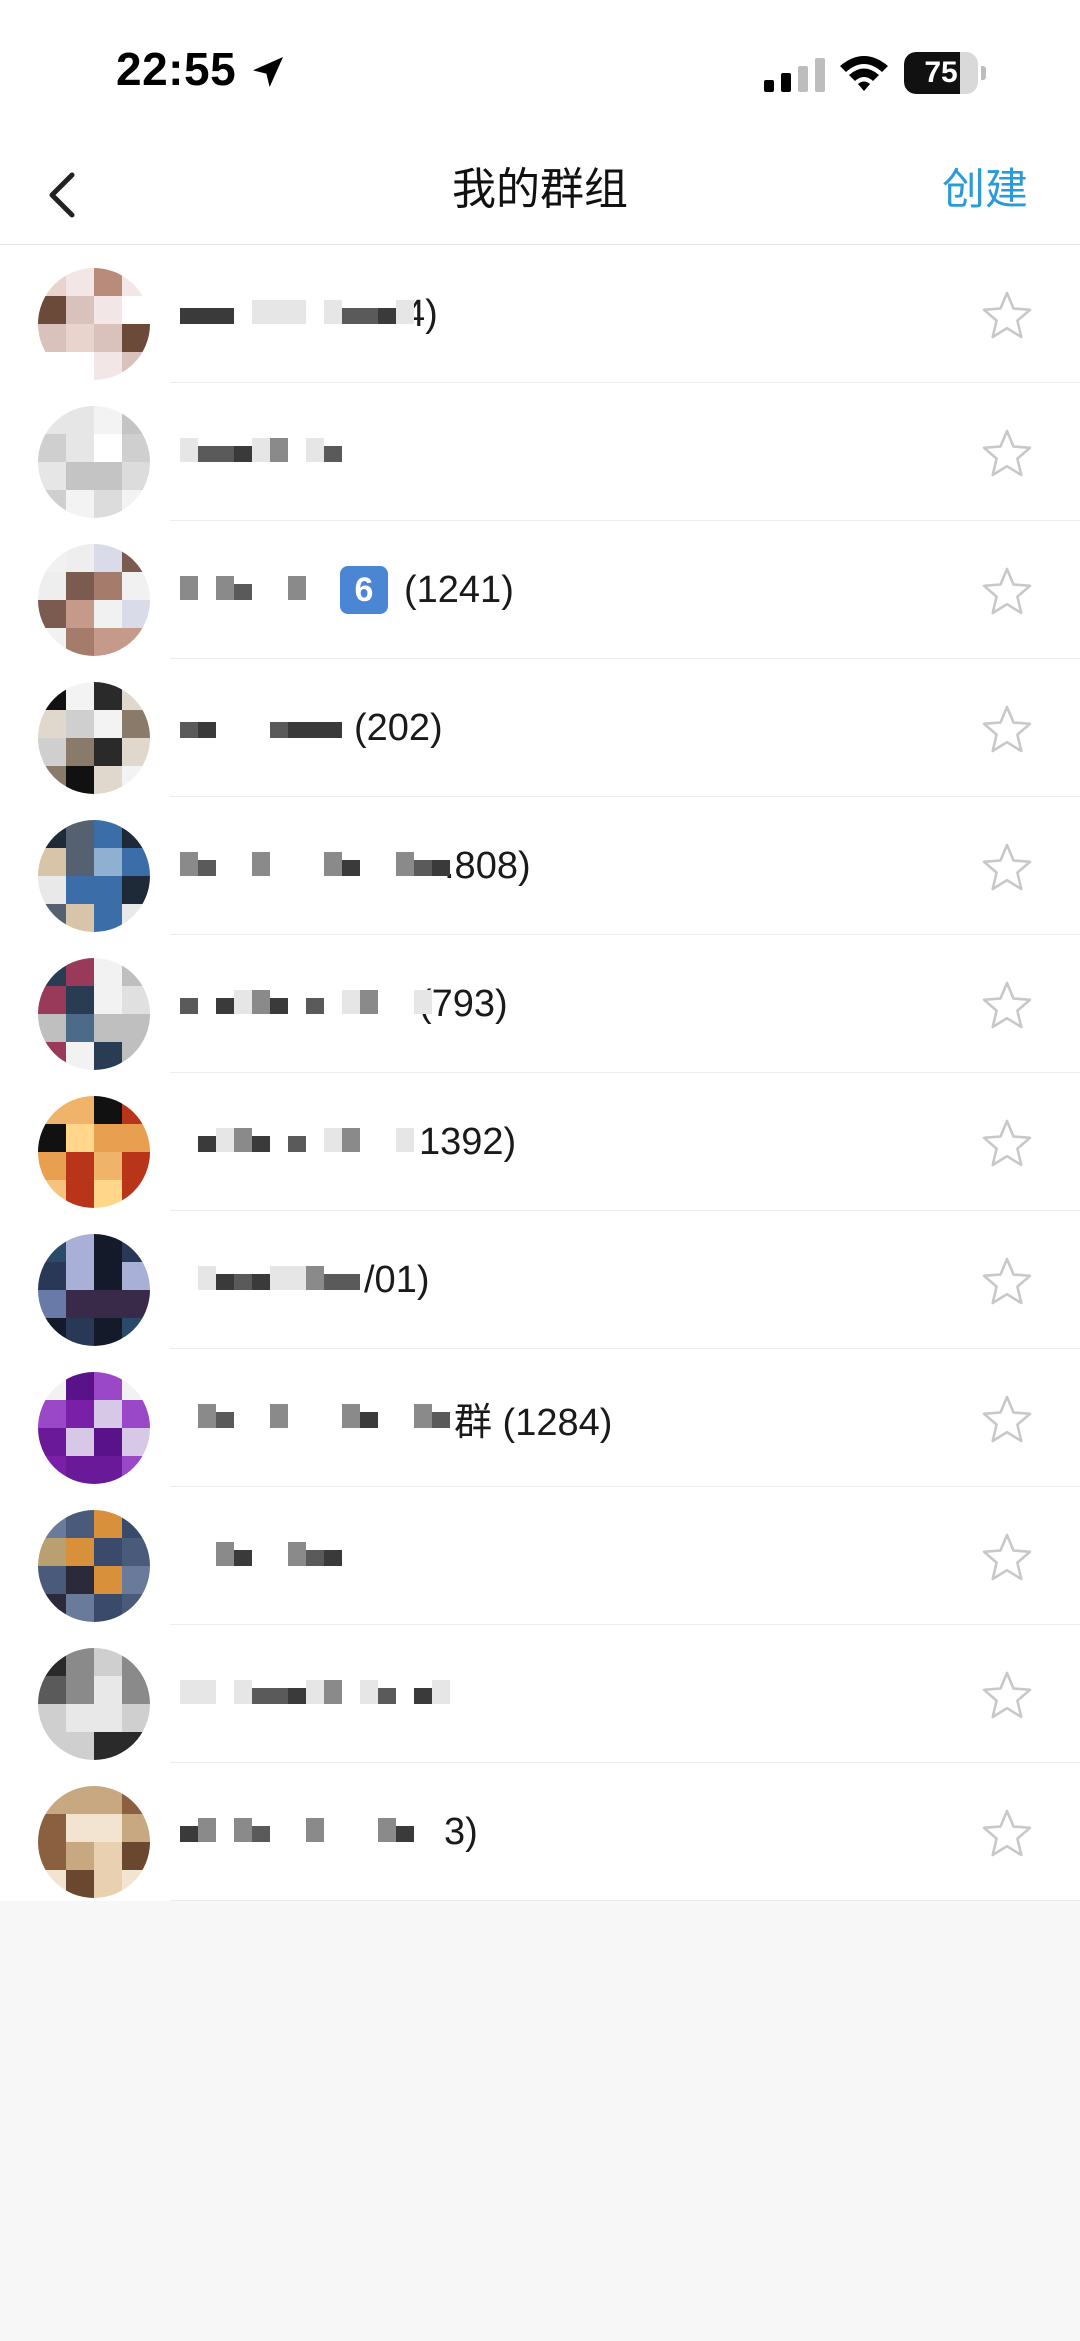 The image size is (1080, 2341). What do you see at coordinates (941, 72) in the screenshot?
I see `battery-percent: 75` at bounding box center [941, 72].